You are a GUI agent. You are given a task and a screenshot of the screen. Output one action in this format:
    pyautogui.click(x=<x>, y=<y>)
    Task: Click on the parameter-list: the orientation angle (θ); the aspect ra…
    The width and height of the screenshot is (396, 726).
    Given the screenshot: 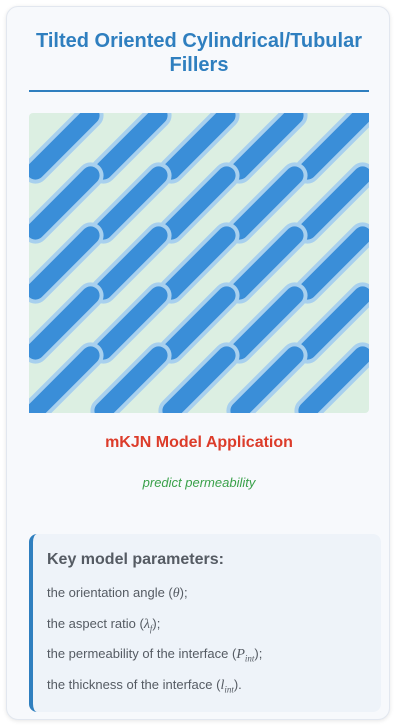 What is the action you would take?
    pyautogui.click(x=209, y=641)
    